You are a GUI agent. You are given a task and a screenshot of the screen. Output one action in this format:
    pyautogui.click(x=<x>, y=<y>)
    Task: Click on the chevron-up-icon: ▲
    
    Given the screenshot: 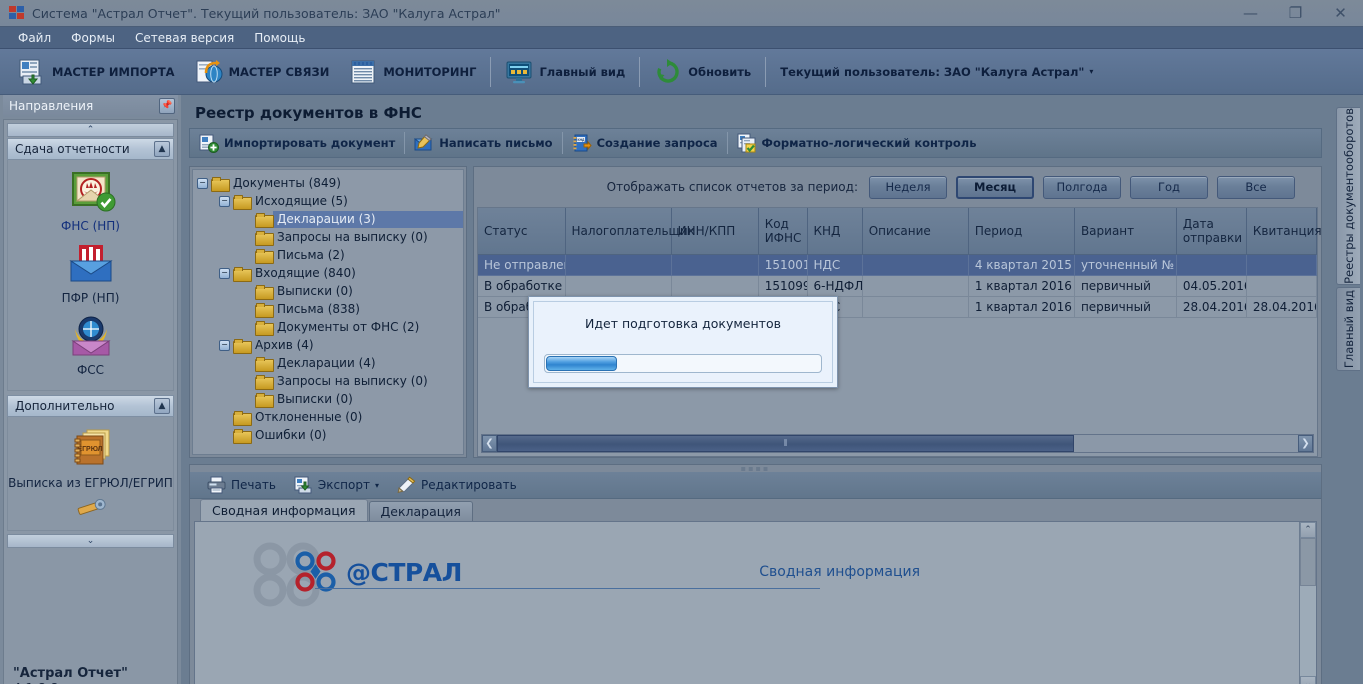 What is the action you would take?
    pyautogui.click(x=162, y=149)
    